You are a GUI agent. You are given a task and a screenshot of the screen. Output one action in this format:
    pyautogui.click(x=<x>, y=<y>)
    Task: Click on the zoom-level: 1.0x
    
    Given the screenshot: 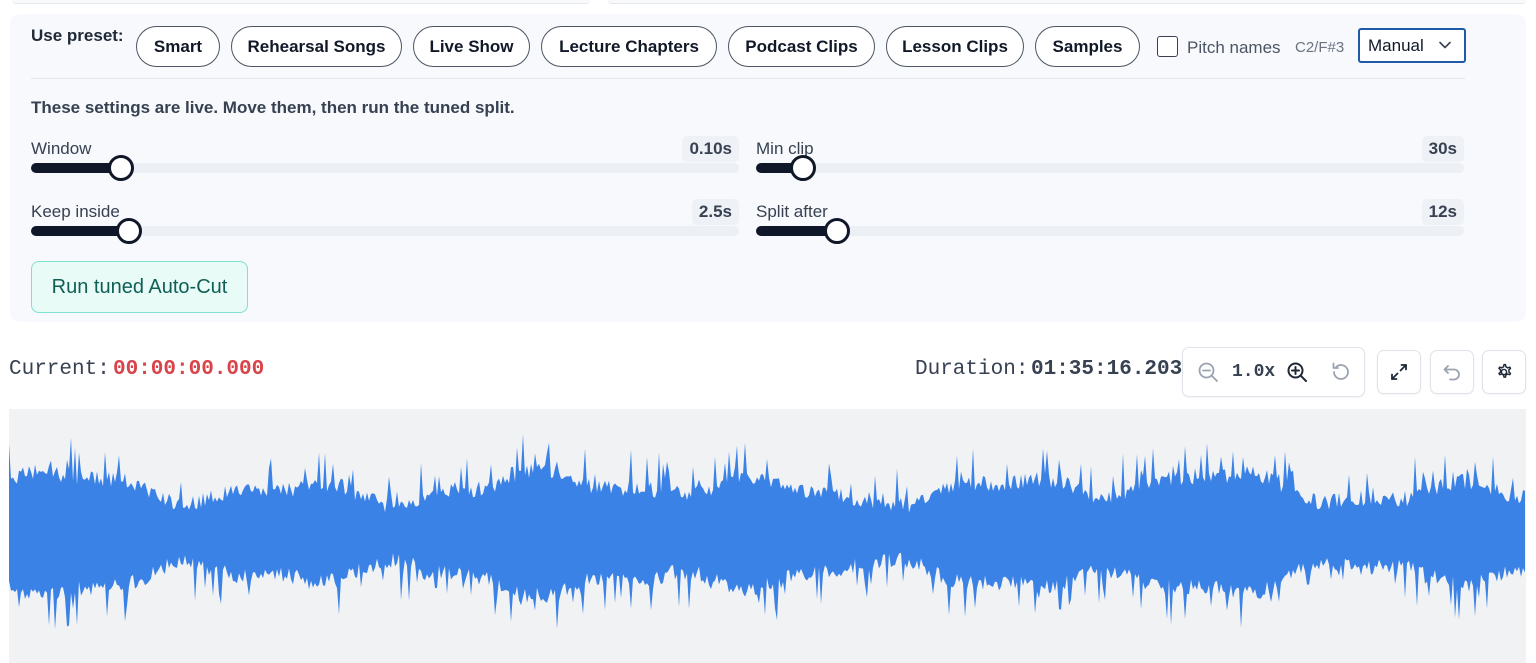 What is the action you would take?
    pyautogui.click(x=1254, y=372)
    